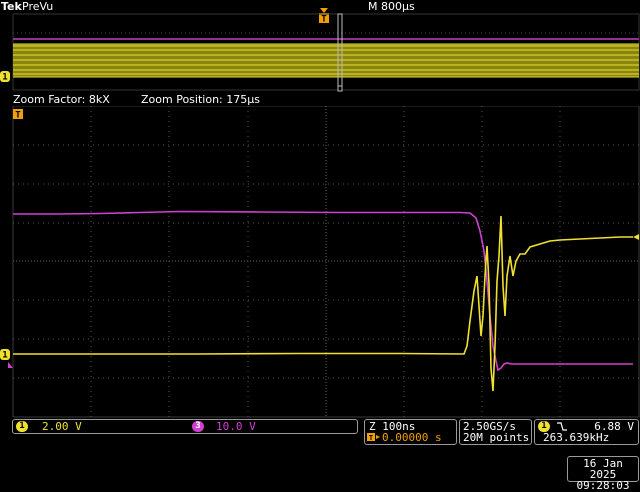 Image resolution: width=640 pixels, height=492 pixels. What do you see at coordinates (320, 99) in the screenshot?
I see `zoom-info: Zoom Factor: 8kX Zoom Position: 175µs` at bounding box center [320, 99].